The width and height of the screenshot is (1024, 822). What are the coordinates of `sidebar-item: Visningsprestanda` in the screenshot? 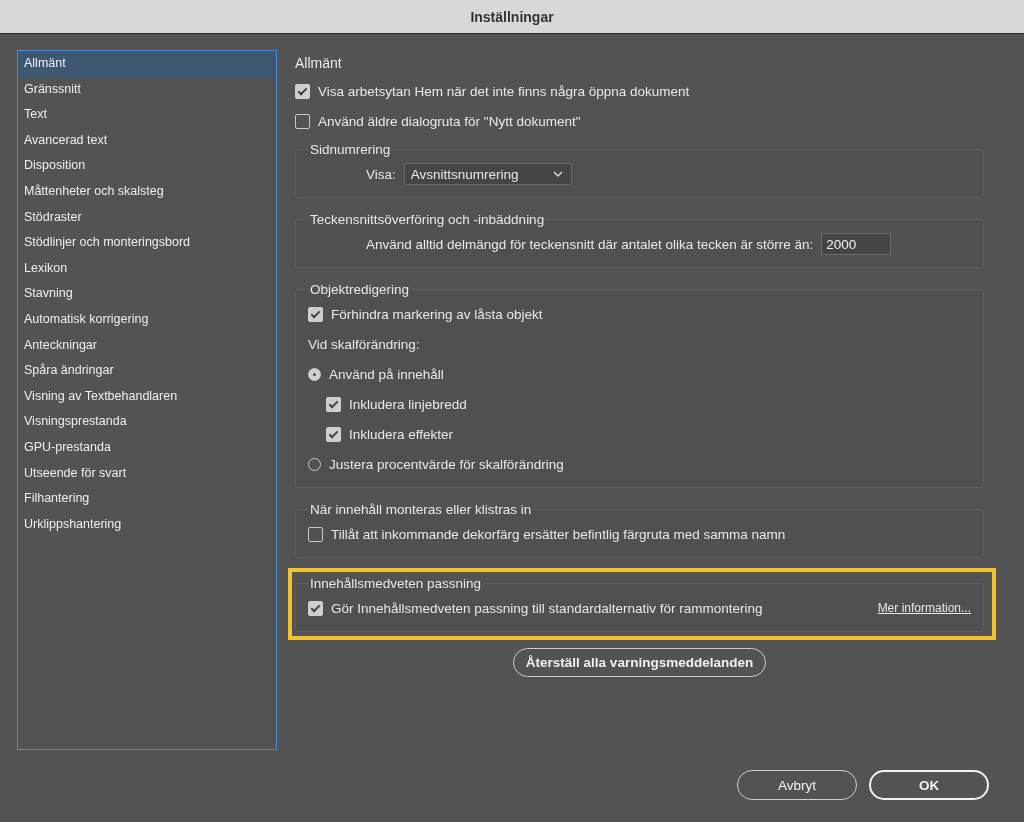 It's located at (147, 422).